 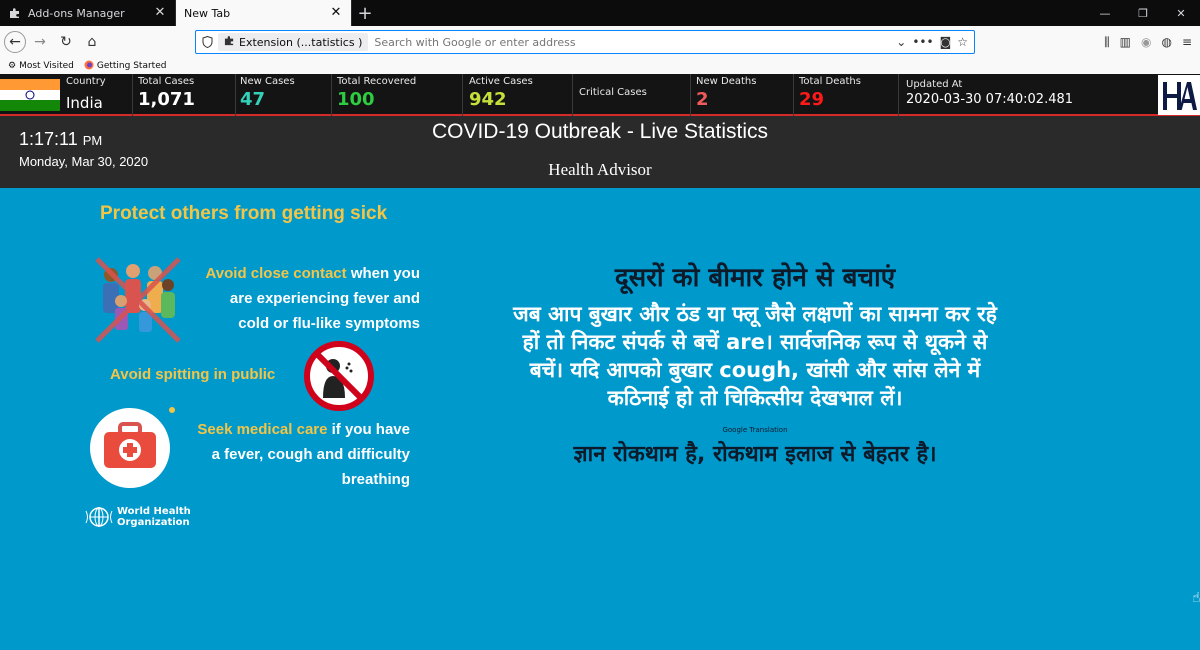 What do you see at coordinates (92, 42) in the screenshot?
I see `home-button: ⌂` at bounding box center [92, 42].